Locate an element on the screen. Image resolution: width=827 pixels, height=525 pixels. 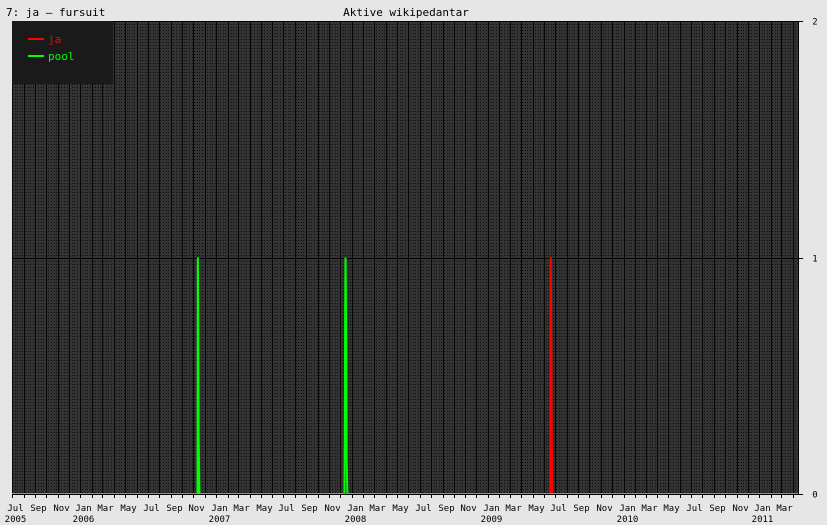
x-year-label: 2009 is located at coordinates (492, 520).